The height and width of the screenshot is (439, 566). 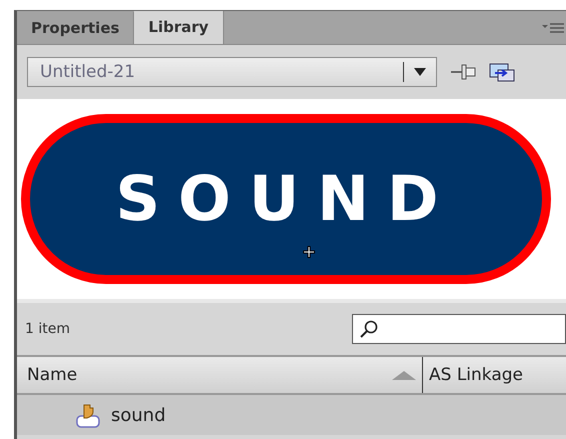 I want to click on crosshair-cursor-icon, so click(x=309, y=252).